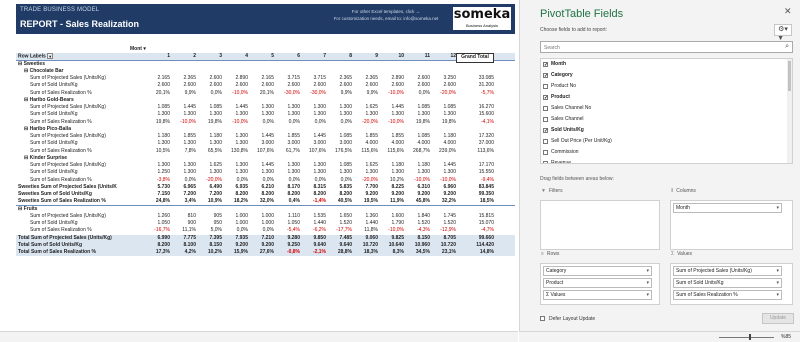 The image size is (800, 342). Describe the element at coordinates (209, 216) in the screenshot. I see `value-cell: 905` at that location.